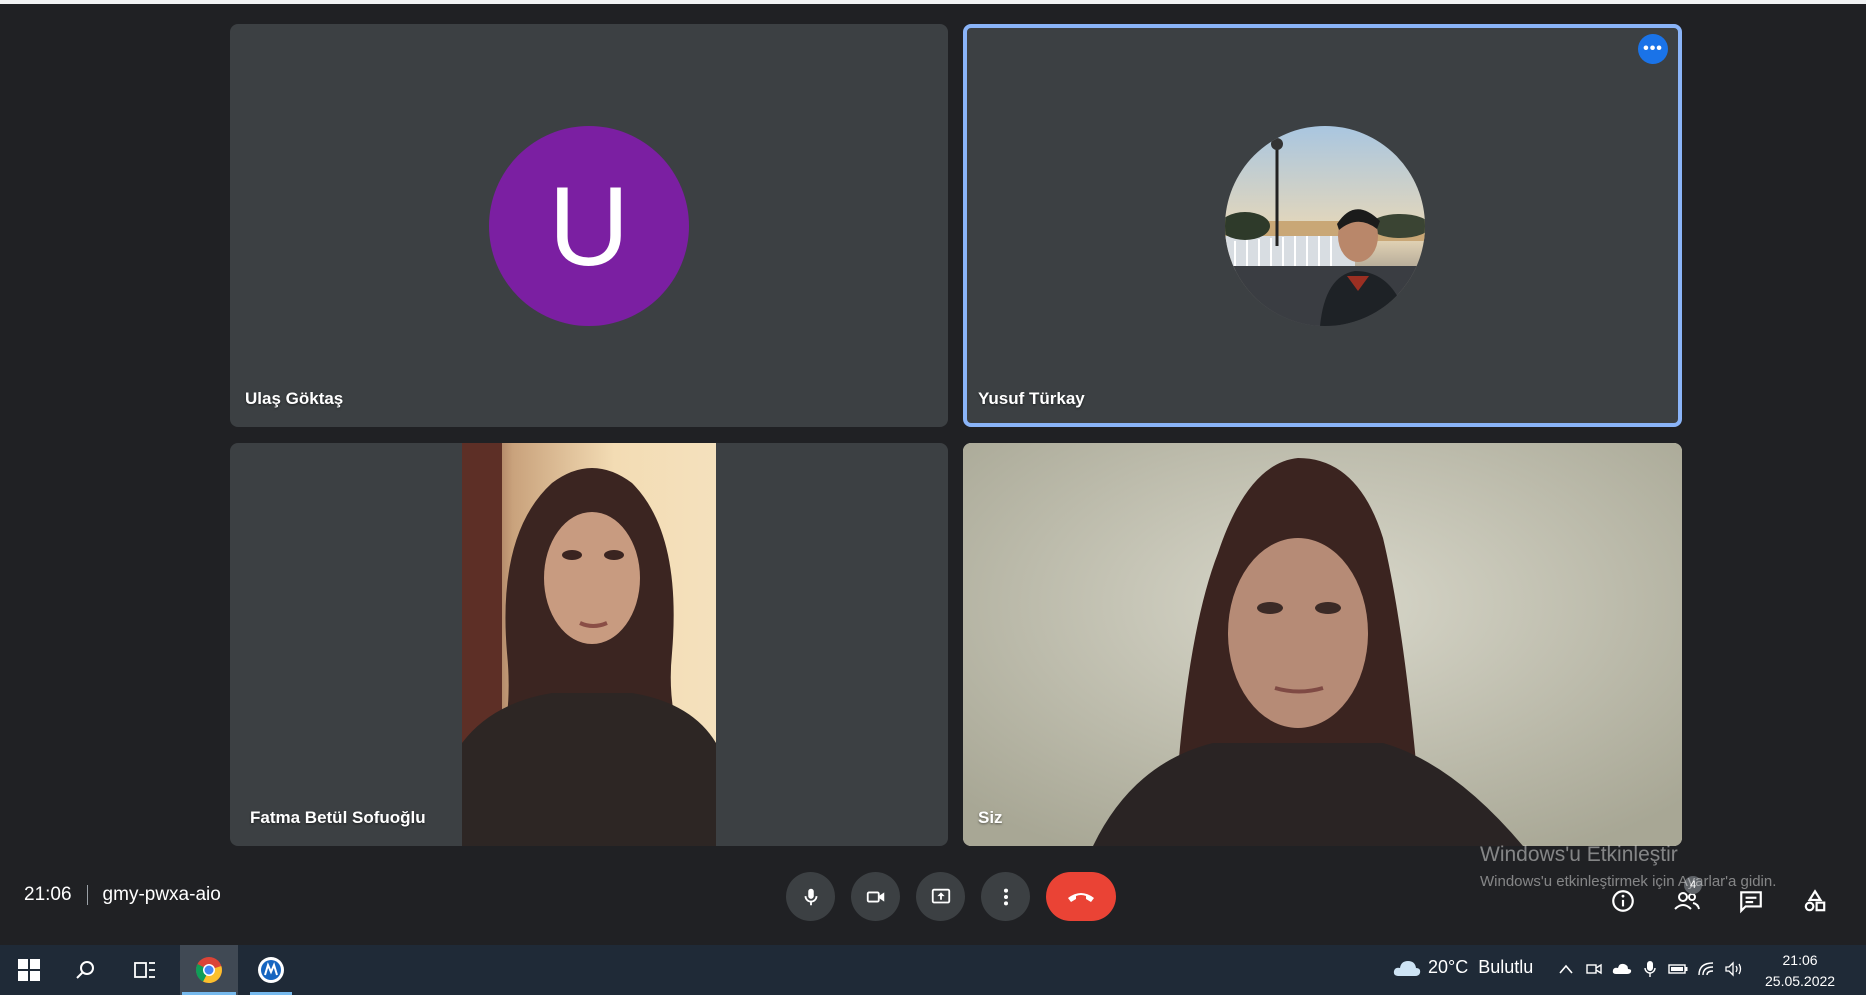 The width and height of the screenshot is (1866, 995). I want to click on taskbar-search-button, so click(85, 970).